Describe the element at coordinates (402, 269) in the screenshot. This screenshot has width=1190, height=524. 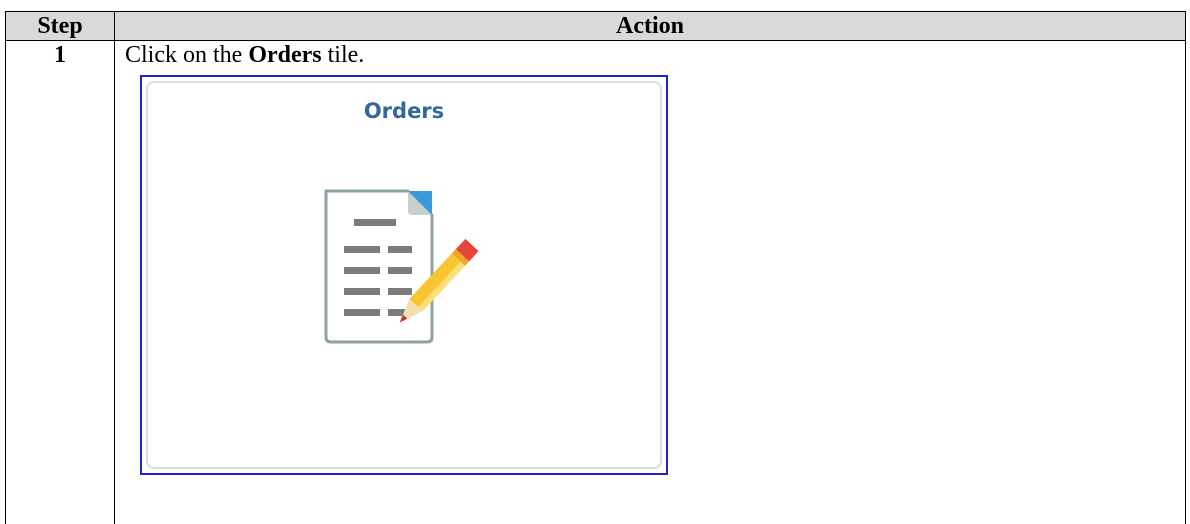
I see `orders-document-pencil-icon` at that location.